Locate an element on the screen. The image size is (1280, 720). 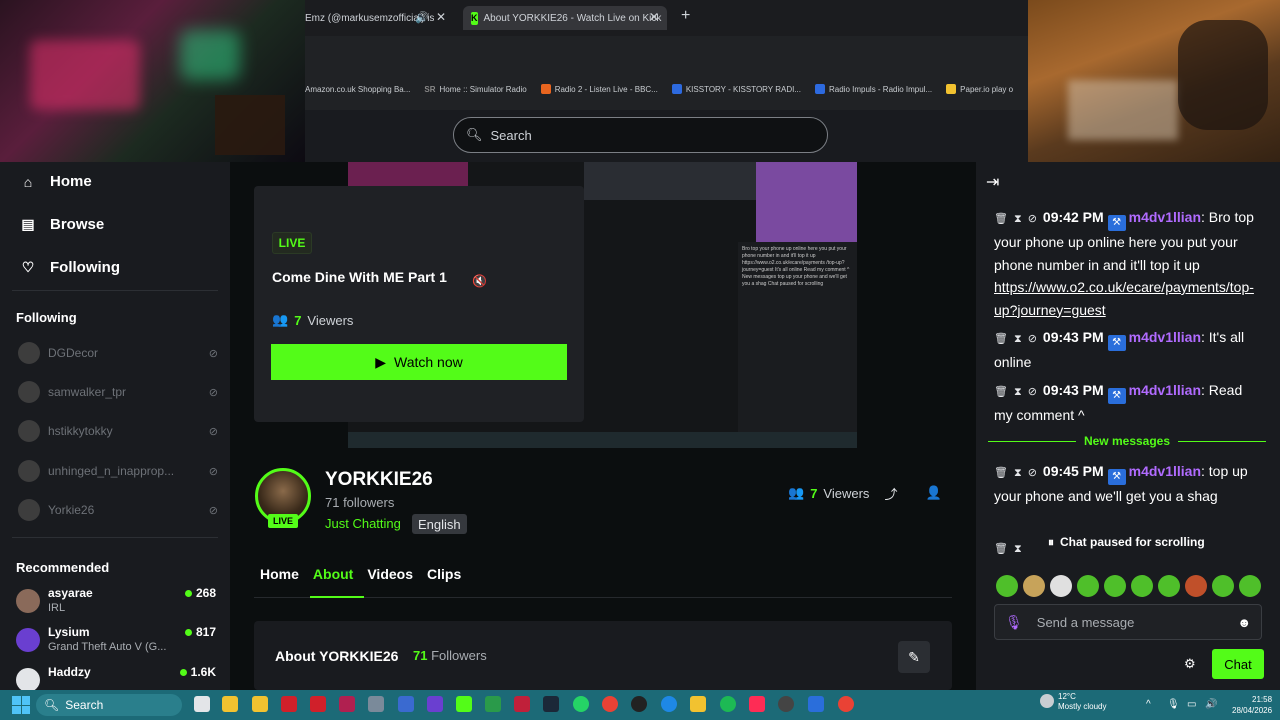
language-tag: English is located at coordinates (439, 524).